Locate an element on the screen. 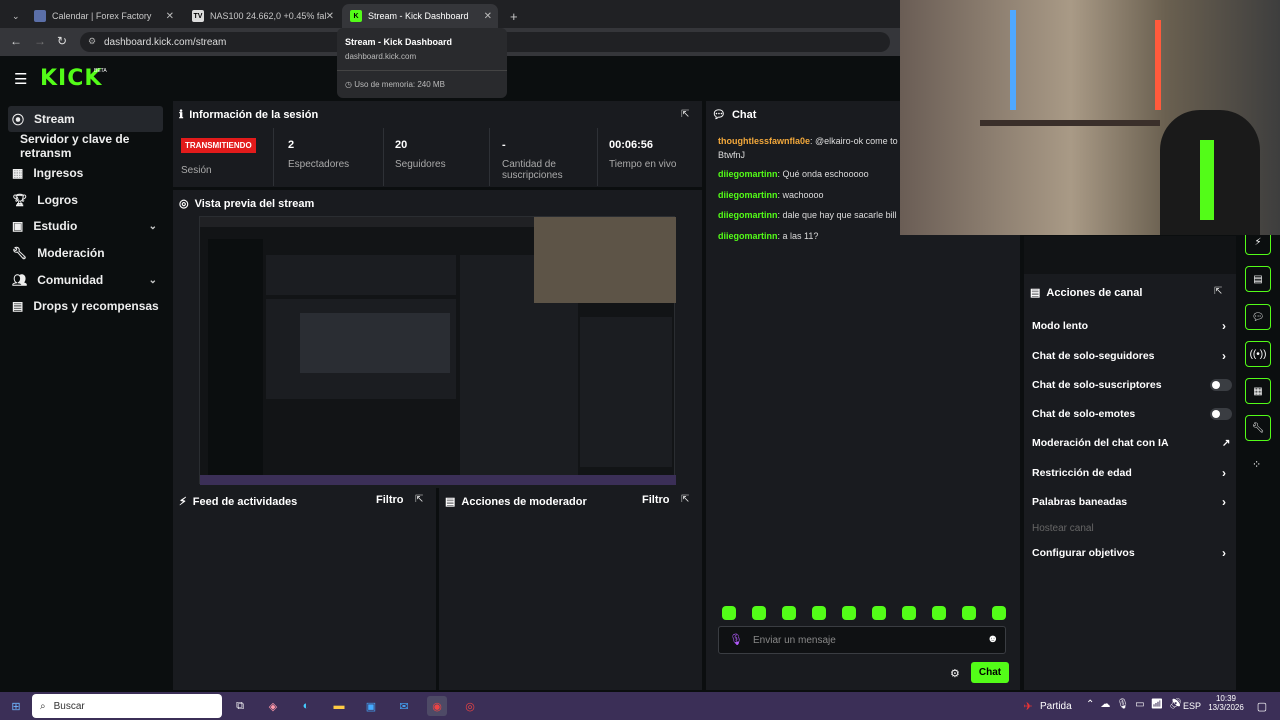 The height and width of the screenshot is (720, 1280). forward-icon: → is located at coordinates (40, 41).